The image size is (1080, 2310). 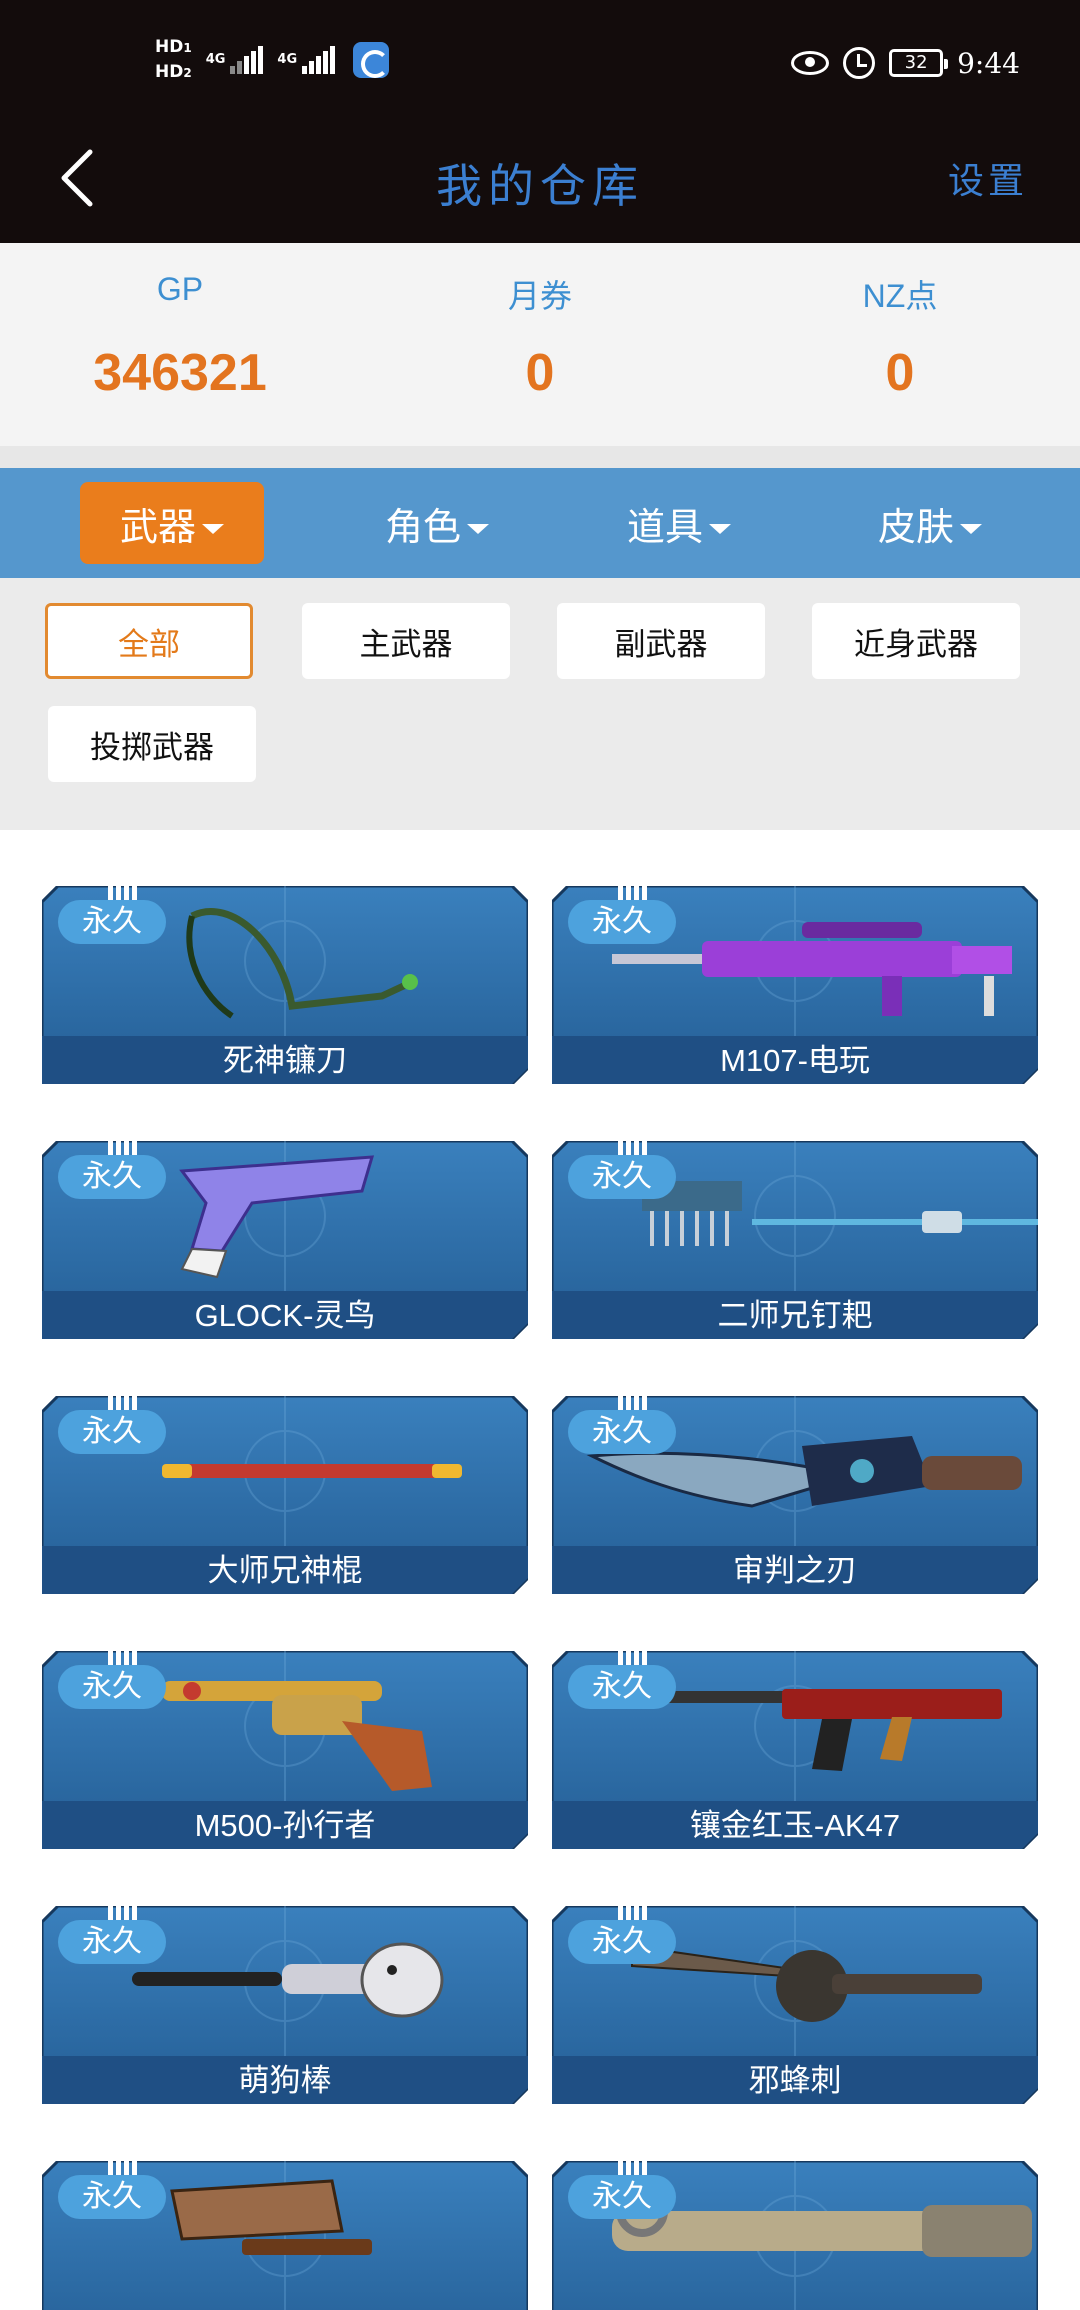 What do you see at coordinates (930, 523) in the screenshot?
I see `tab-skins: 皮肤` at bounding box center [930, 523].